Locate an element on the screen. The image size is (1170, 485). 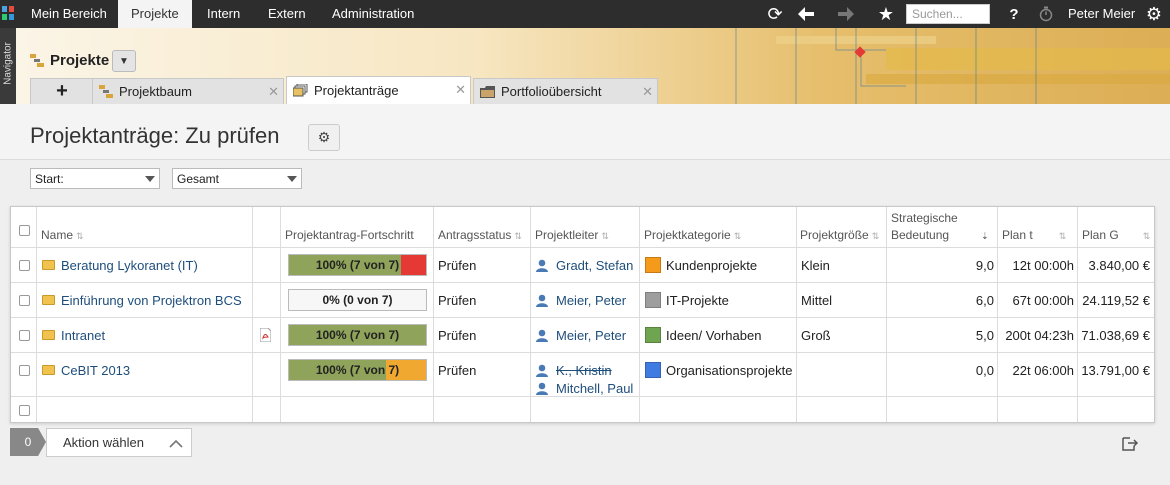
start-filter-value: Start: is located at coordinates (49, 179).